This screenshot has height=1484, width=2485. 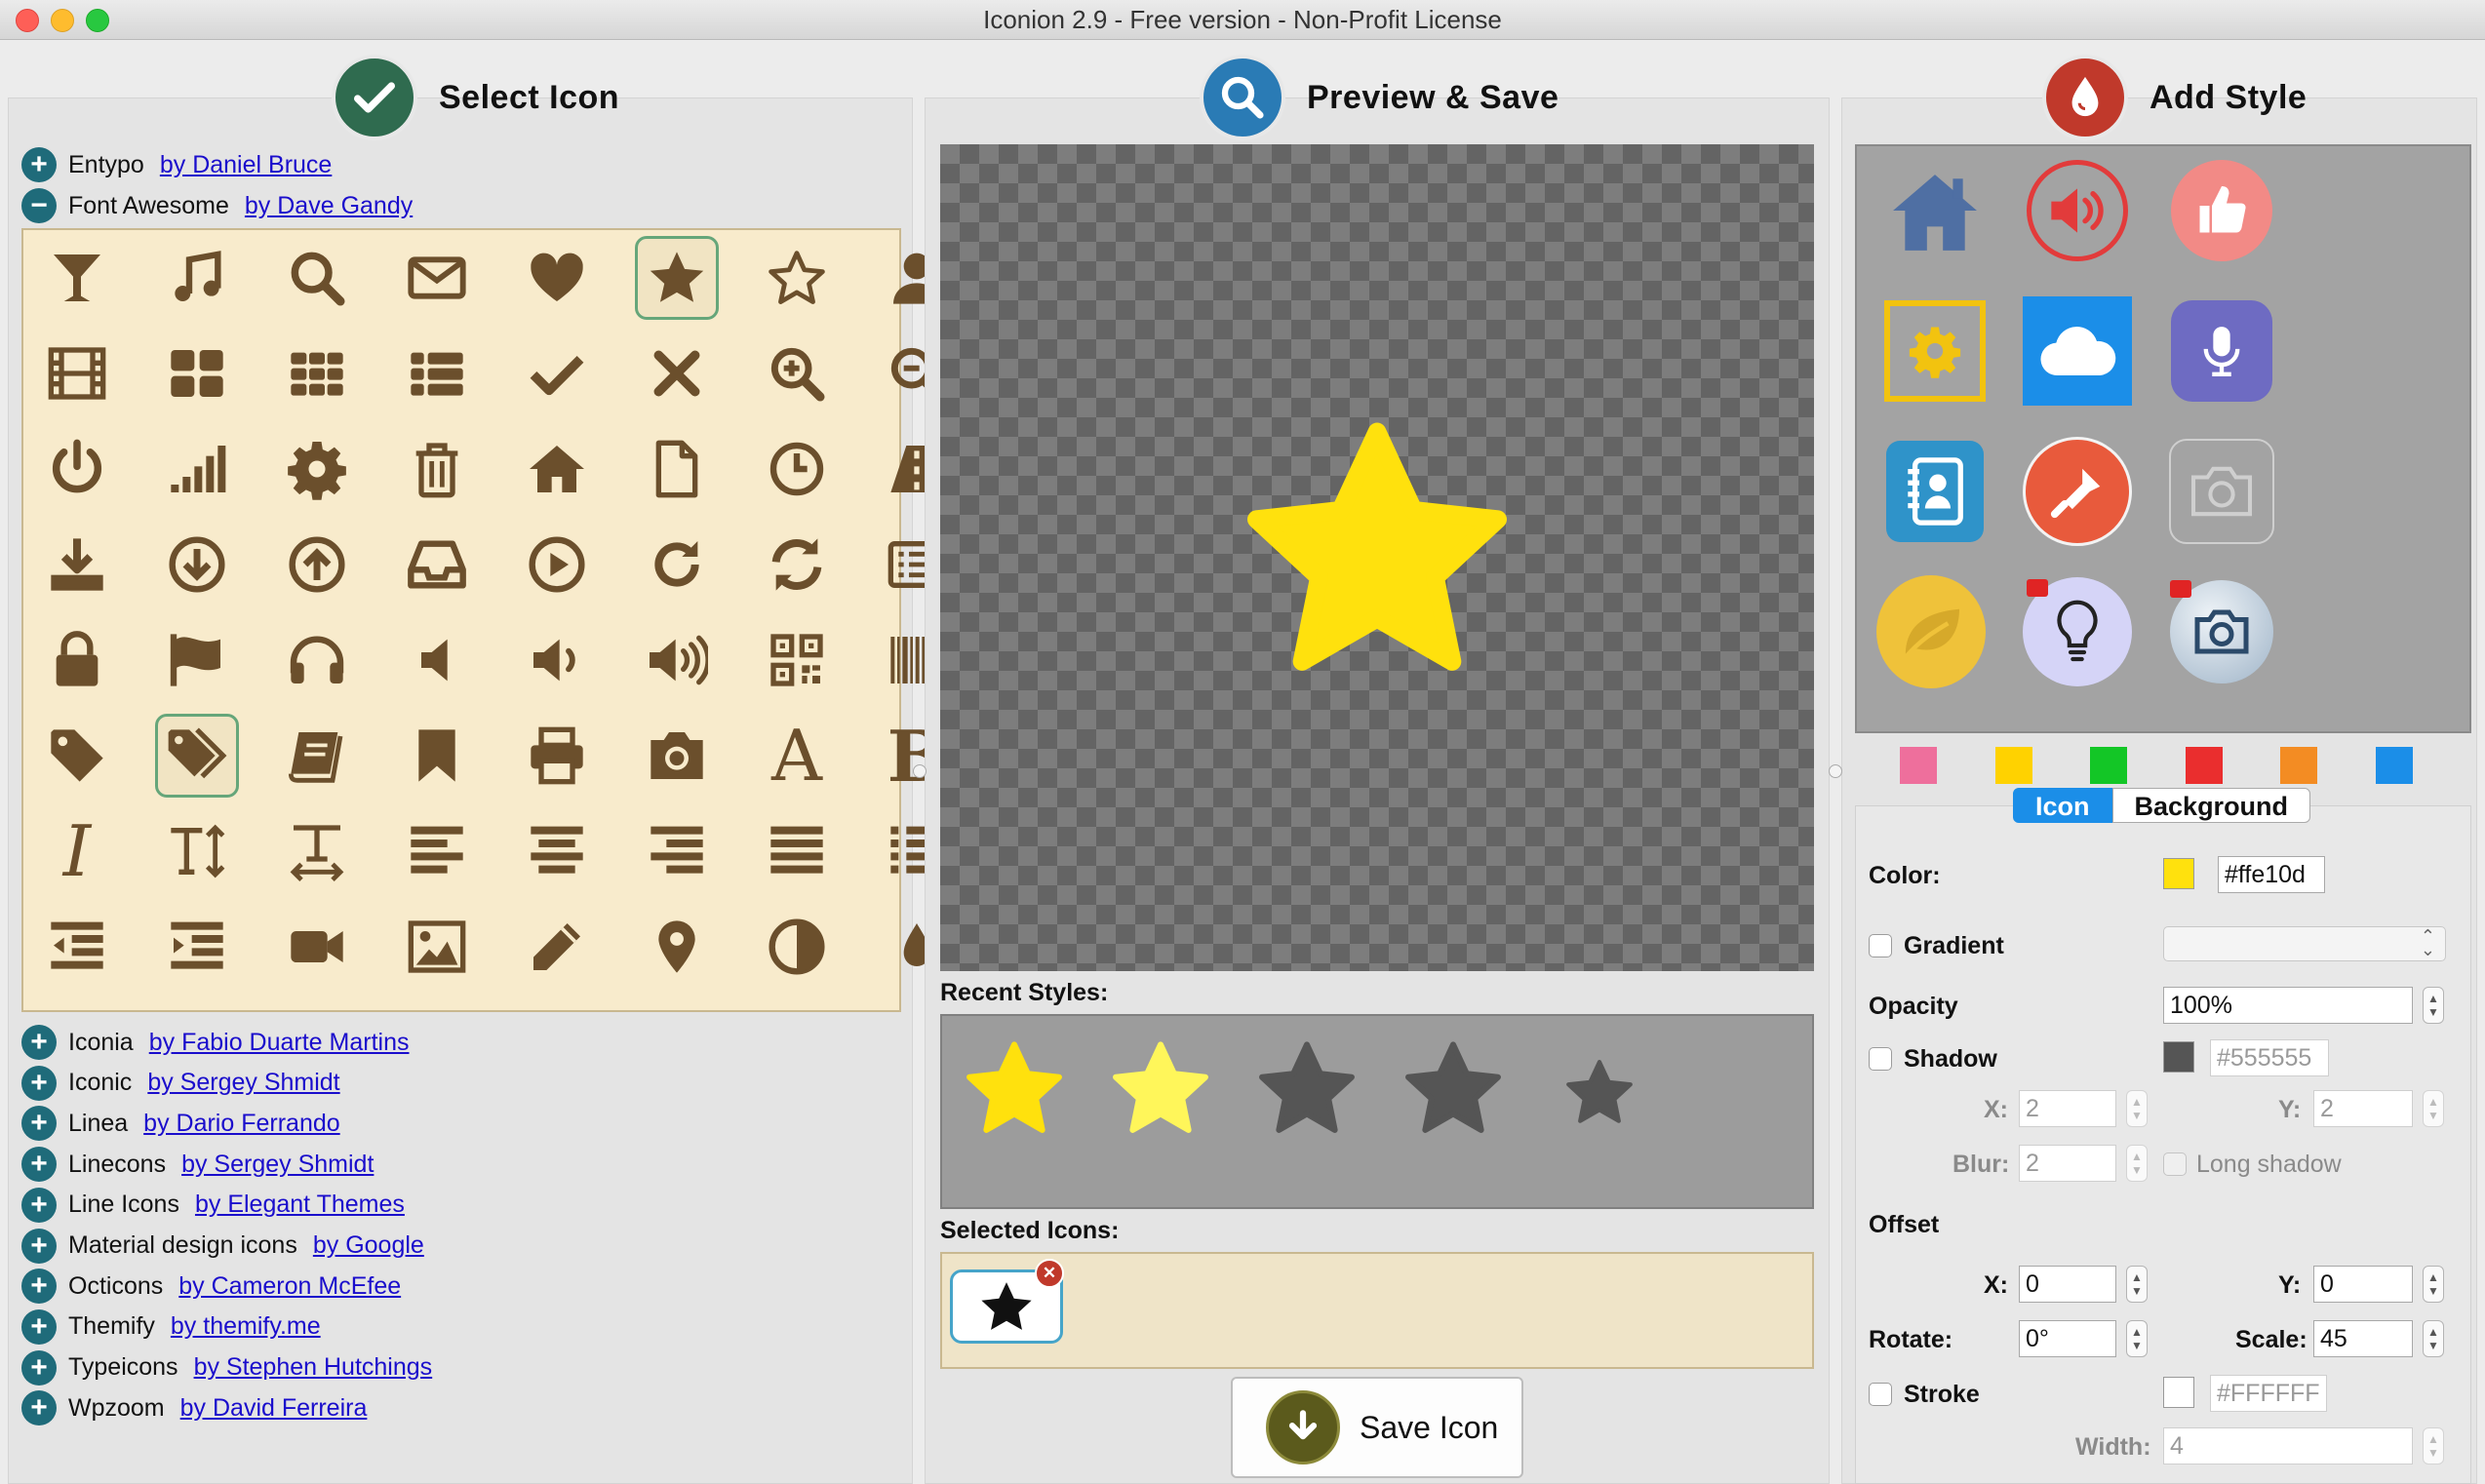 I want to click on tab-background: Background, so click(x=2211, y=805).